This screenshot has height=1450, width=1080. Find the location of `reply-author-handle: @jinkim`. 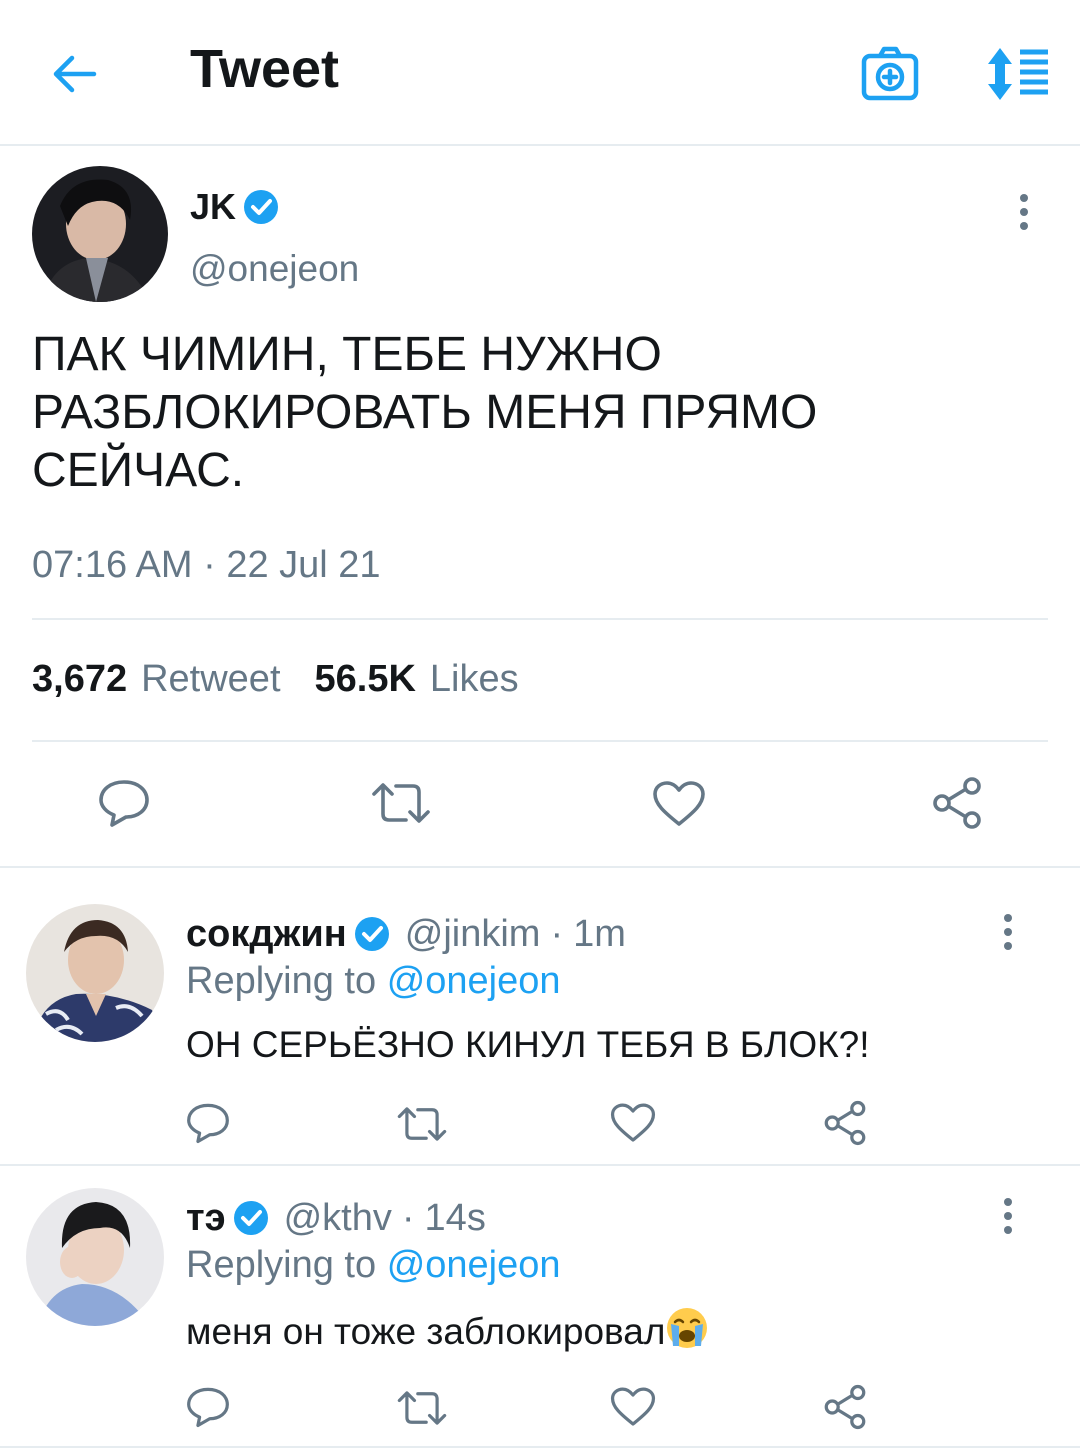

reply-author-handle: @jinkim is located at coordinates (473, 934).